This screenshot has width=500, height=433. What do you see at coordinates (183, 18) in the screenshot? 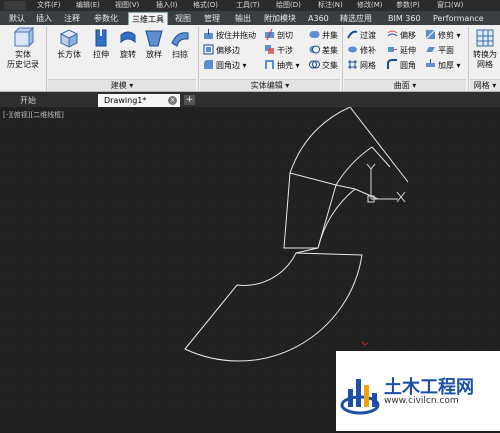
I see `tab-view: 视图` at bounding box center [183, 18].